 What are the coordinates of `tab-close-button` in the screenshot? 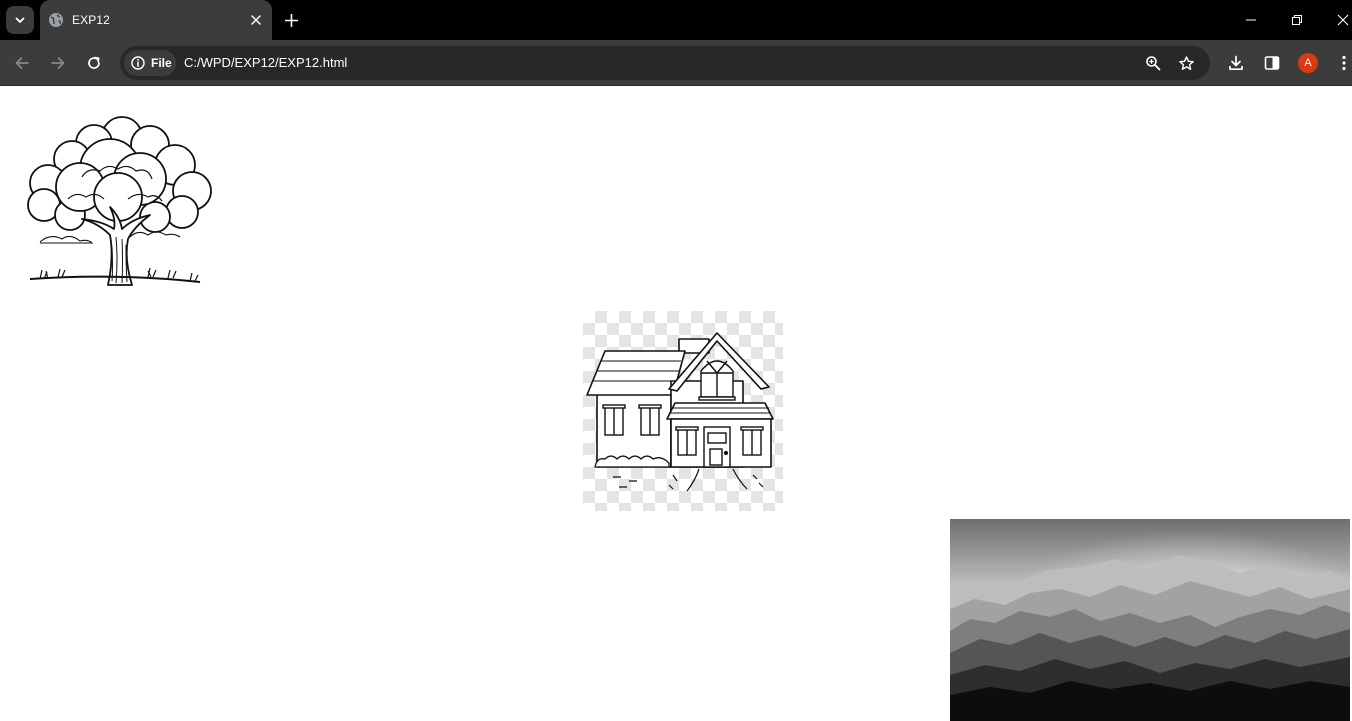 It's located at (256, 20).